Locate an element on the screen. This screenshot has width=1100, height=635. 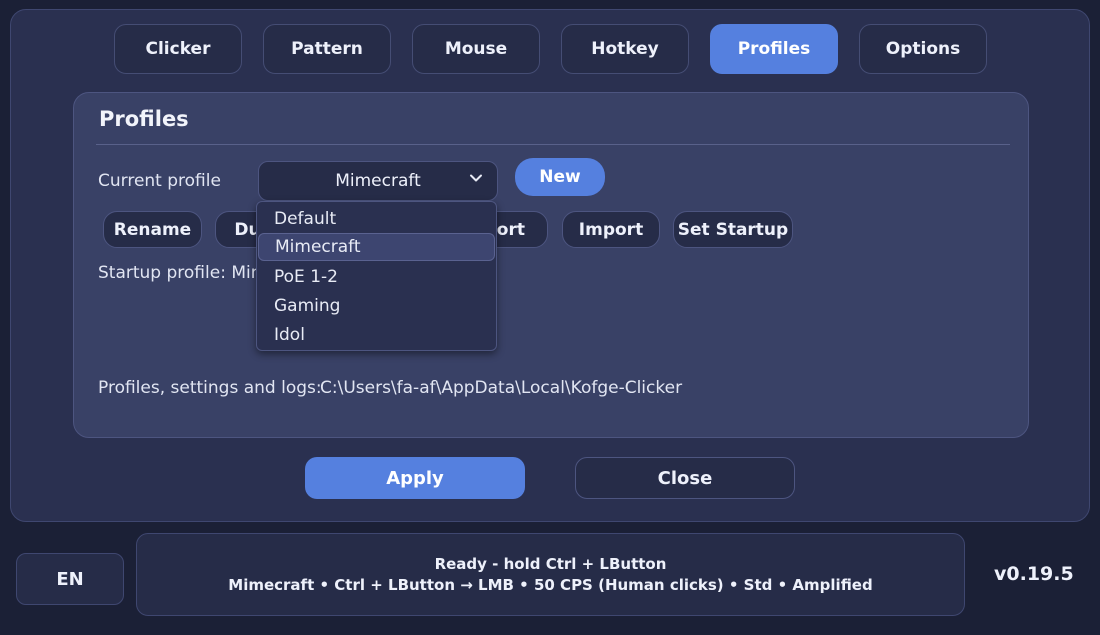
current-profile-label: Current profile is located at coordinates (159, 181).